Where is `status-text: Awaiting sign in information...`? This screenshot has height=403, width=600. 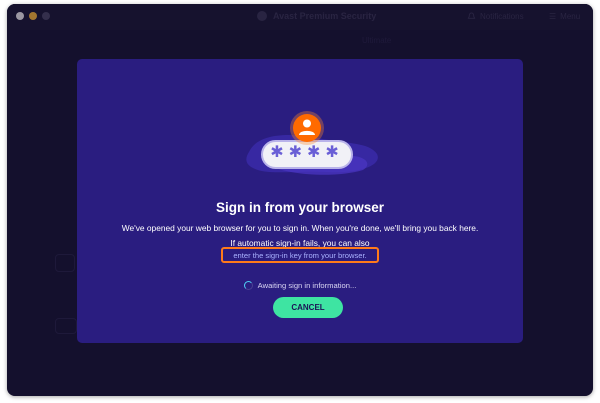
status-text: Awaiting sign in information... is located at coordinates (307, 285).